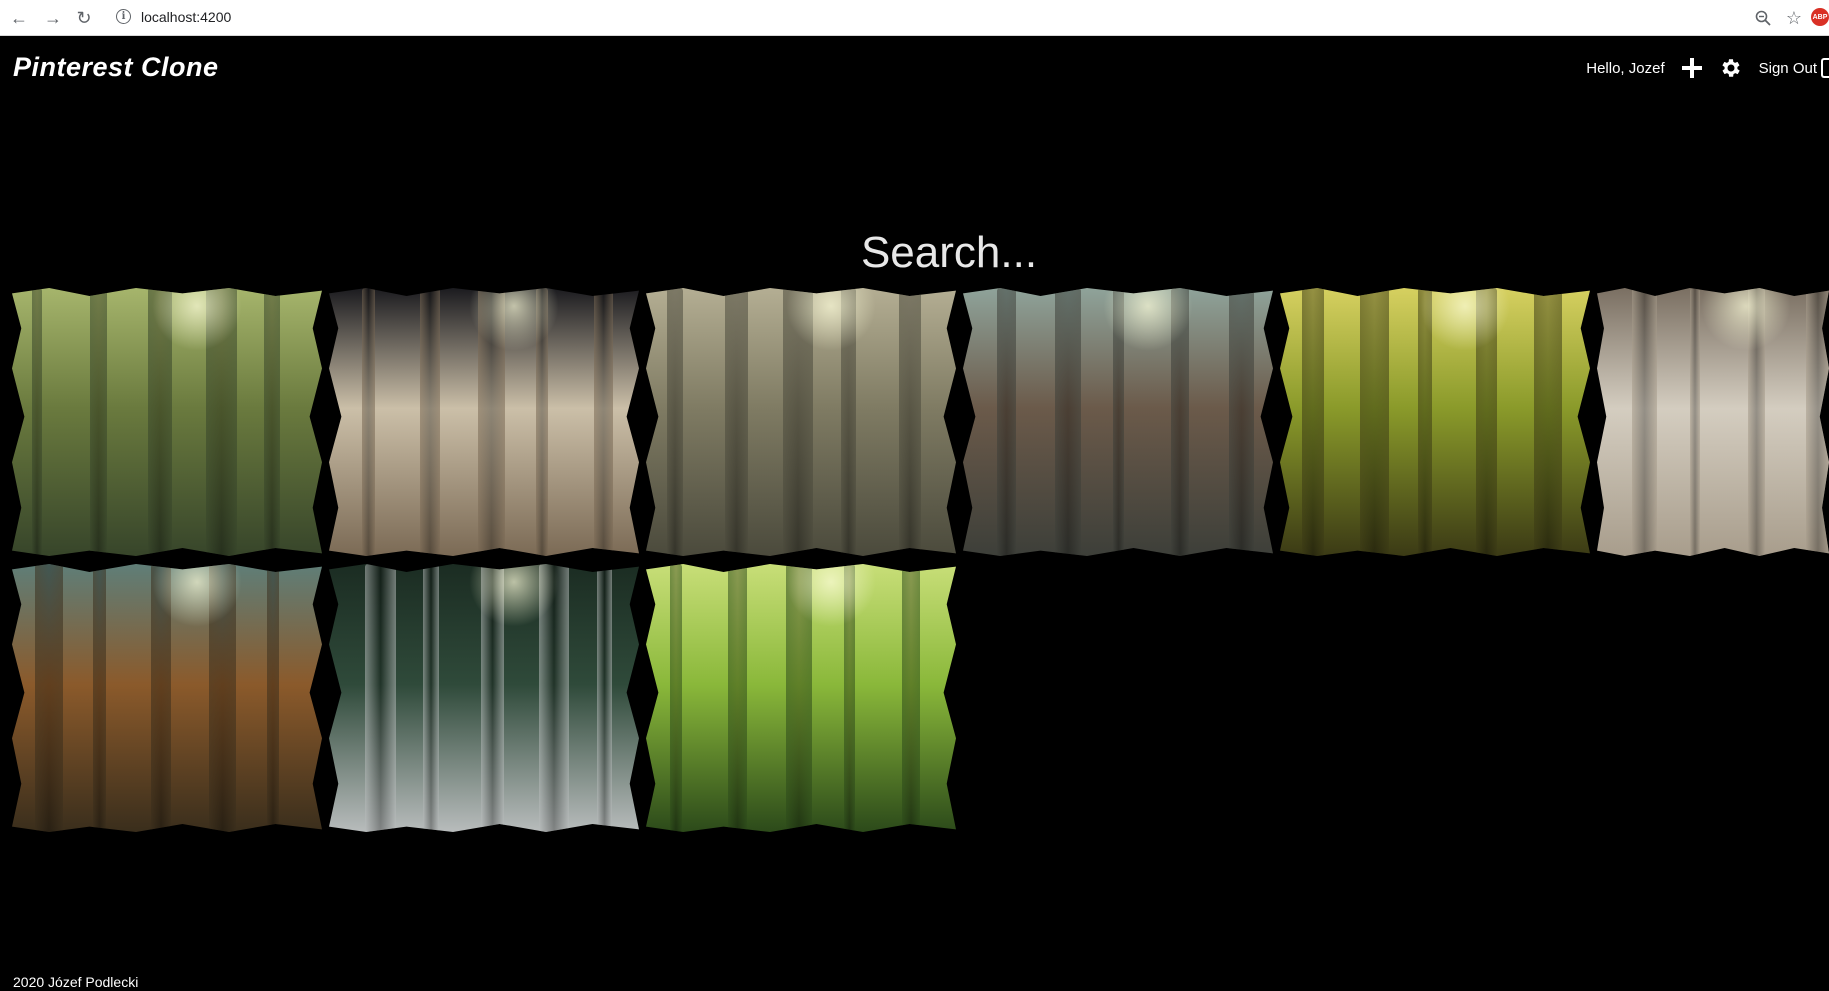 This screenshot has width=1829, height=991. I want to click on gallery-image-autumn-stream-forest, so click(167, 698).